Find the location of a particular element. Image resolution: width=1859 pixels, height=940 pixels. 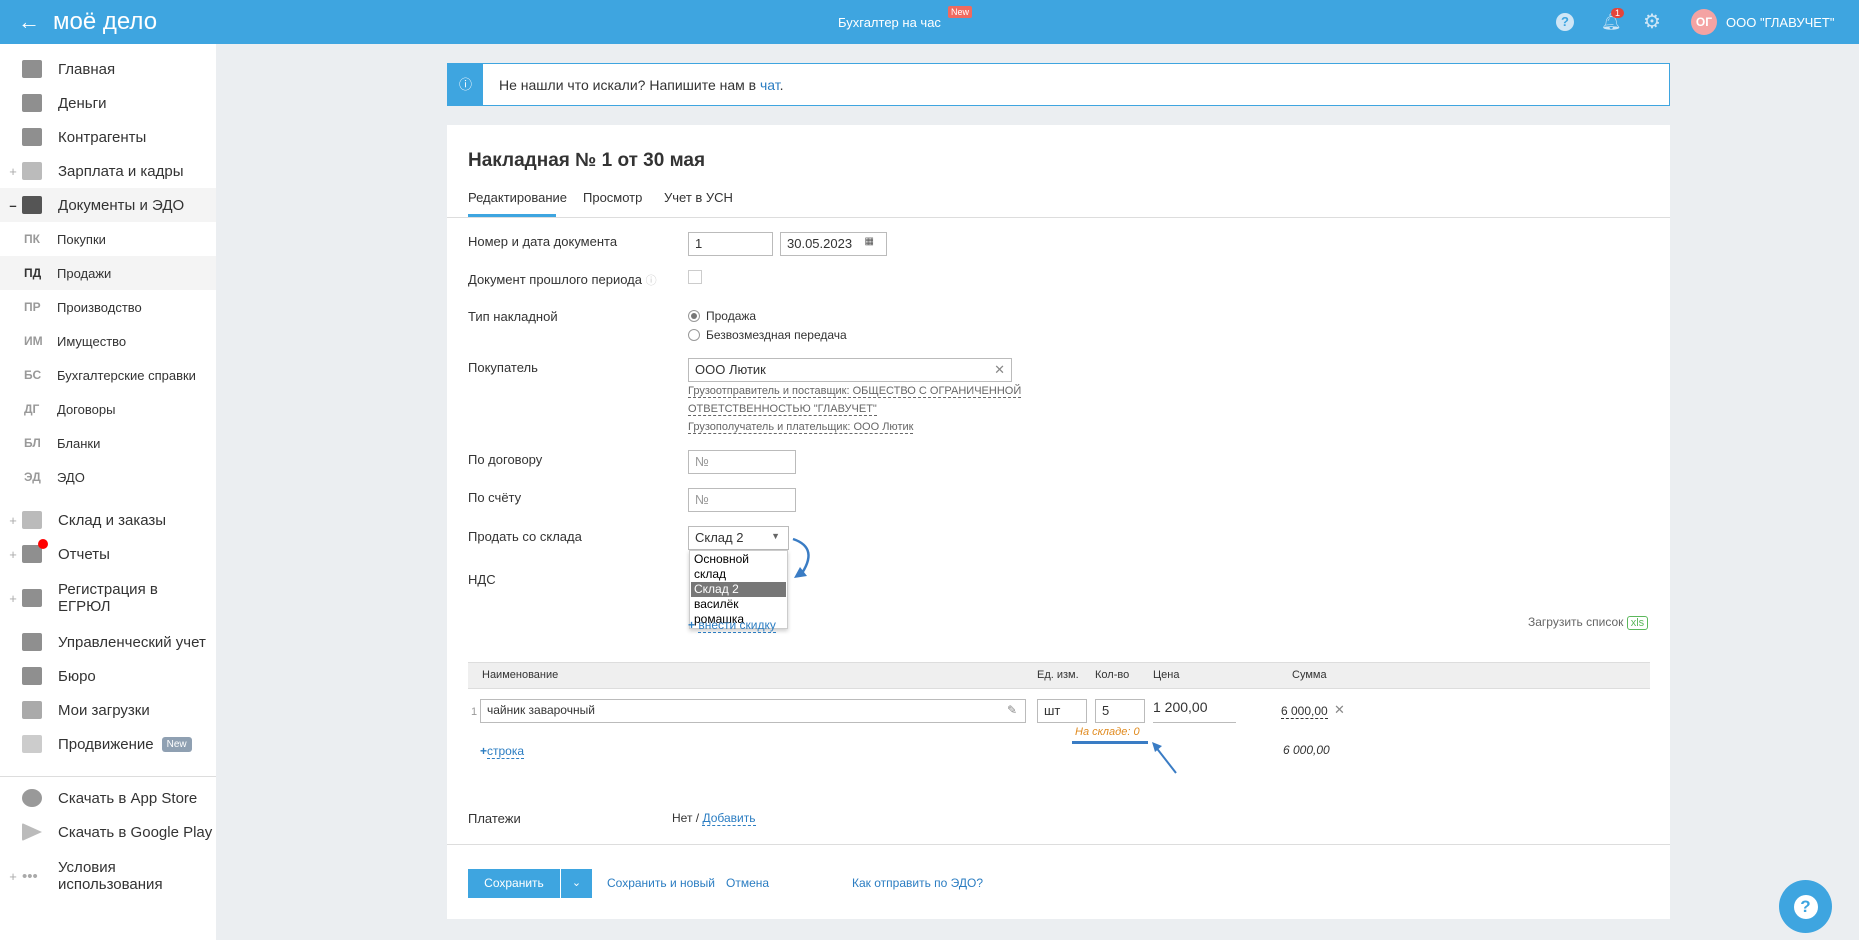

help-fab: ? is located at coordinates (1805, 906).